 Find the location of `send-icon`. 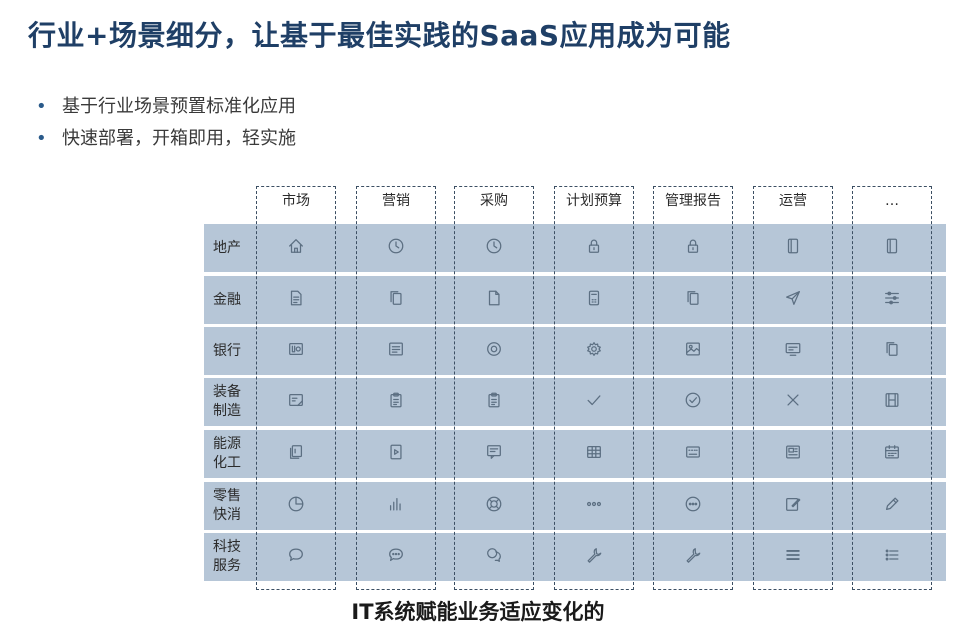

send-icon is located at coordinates (793, 300).